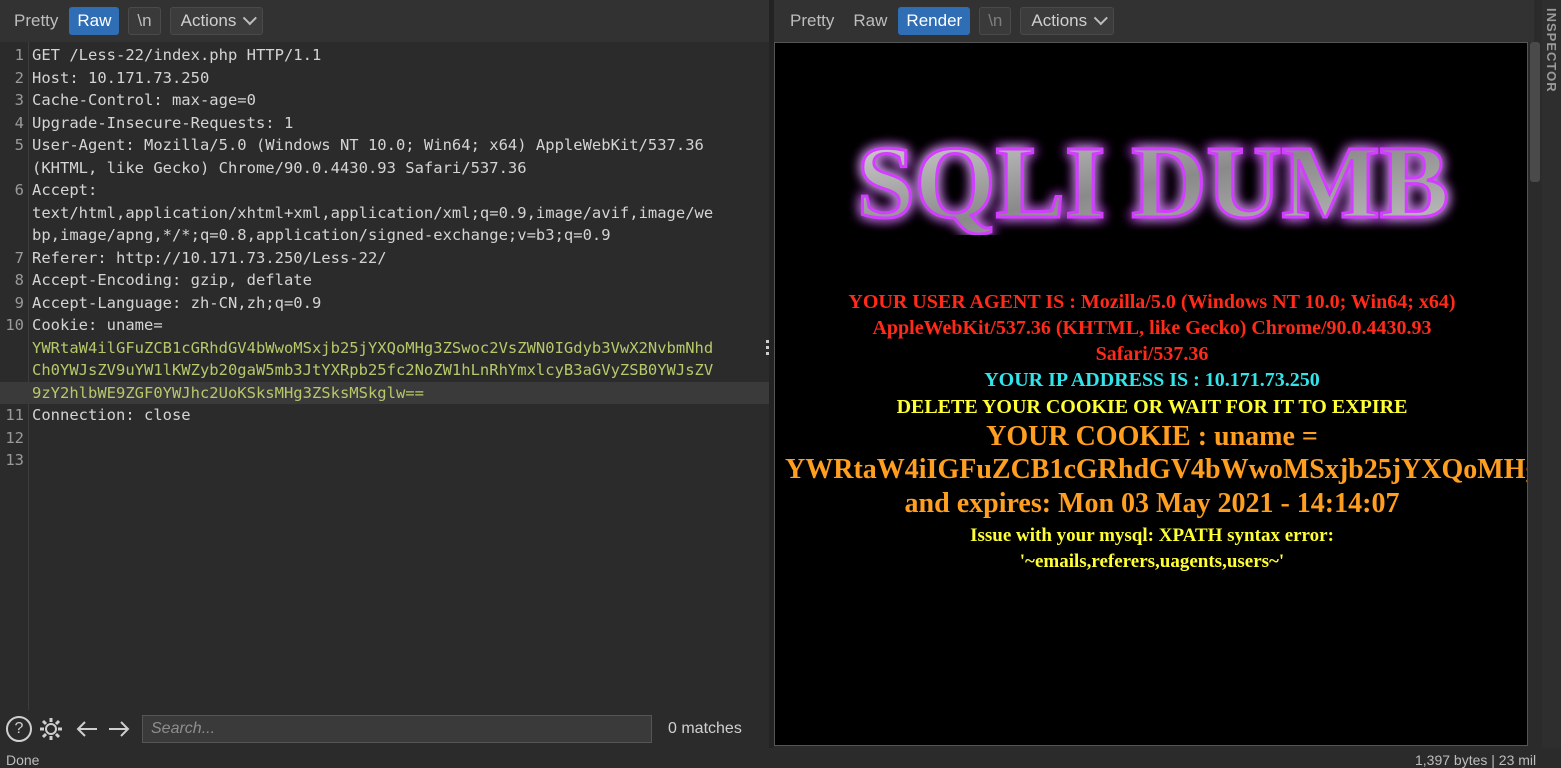  What do you see at coordinates (19, 729) in the screenshot?
I see `help-icon: ?` at bounding box center [19, 729].